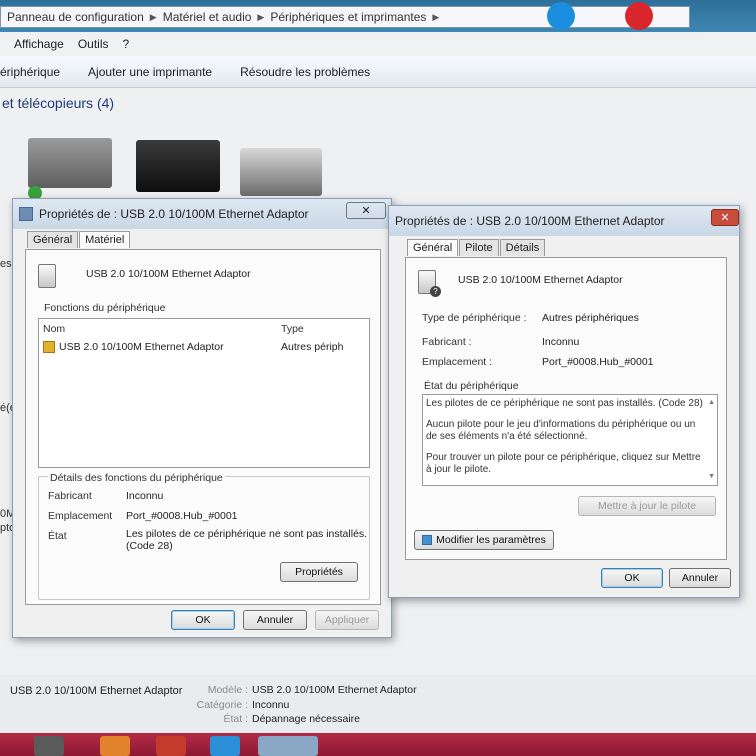 This screenshot has width=756, height=756. I want to click on shield-icon, so click(427, 540).